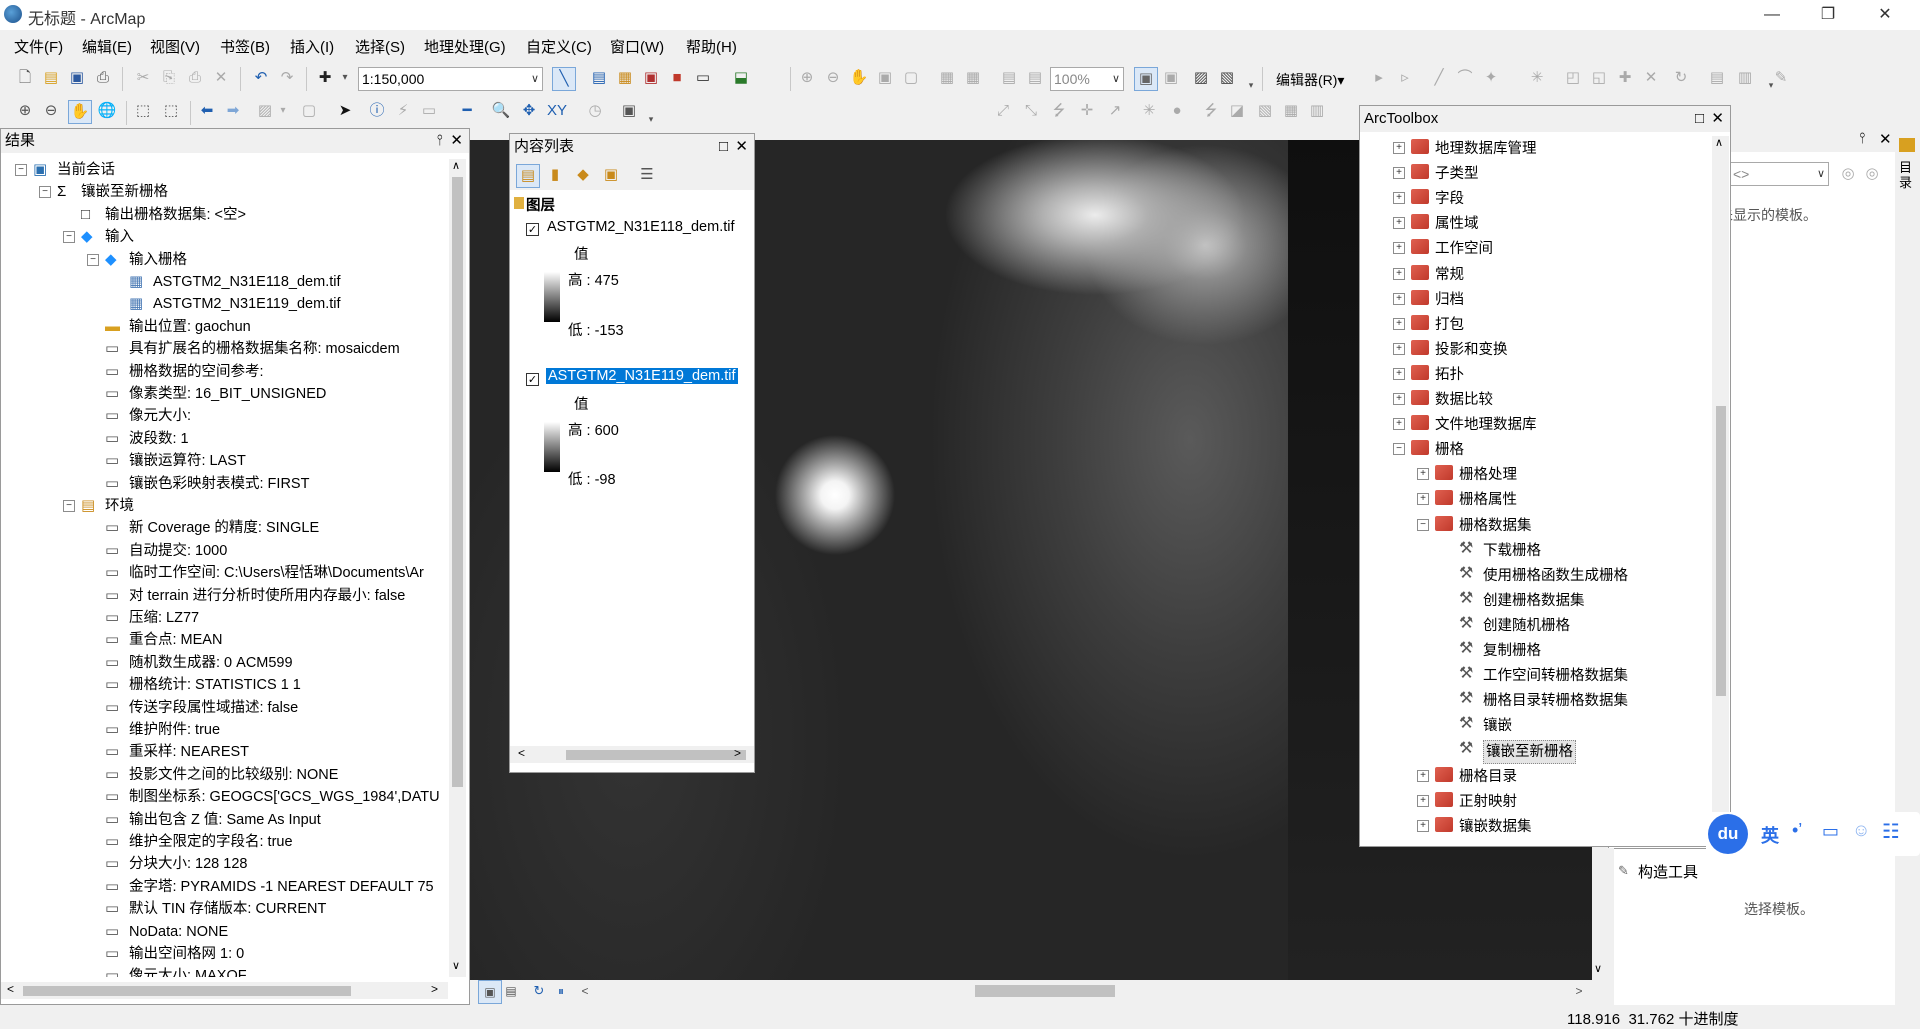 Image resolution: width=1920 pixels, height=1029 pixels. What do you see at coordinates (1772, 15) in the screenshot?
I see `minimize-icon: —` at bounding box center [1772, 15].